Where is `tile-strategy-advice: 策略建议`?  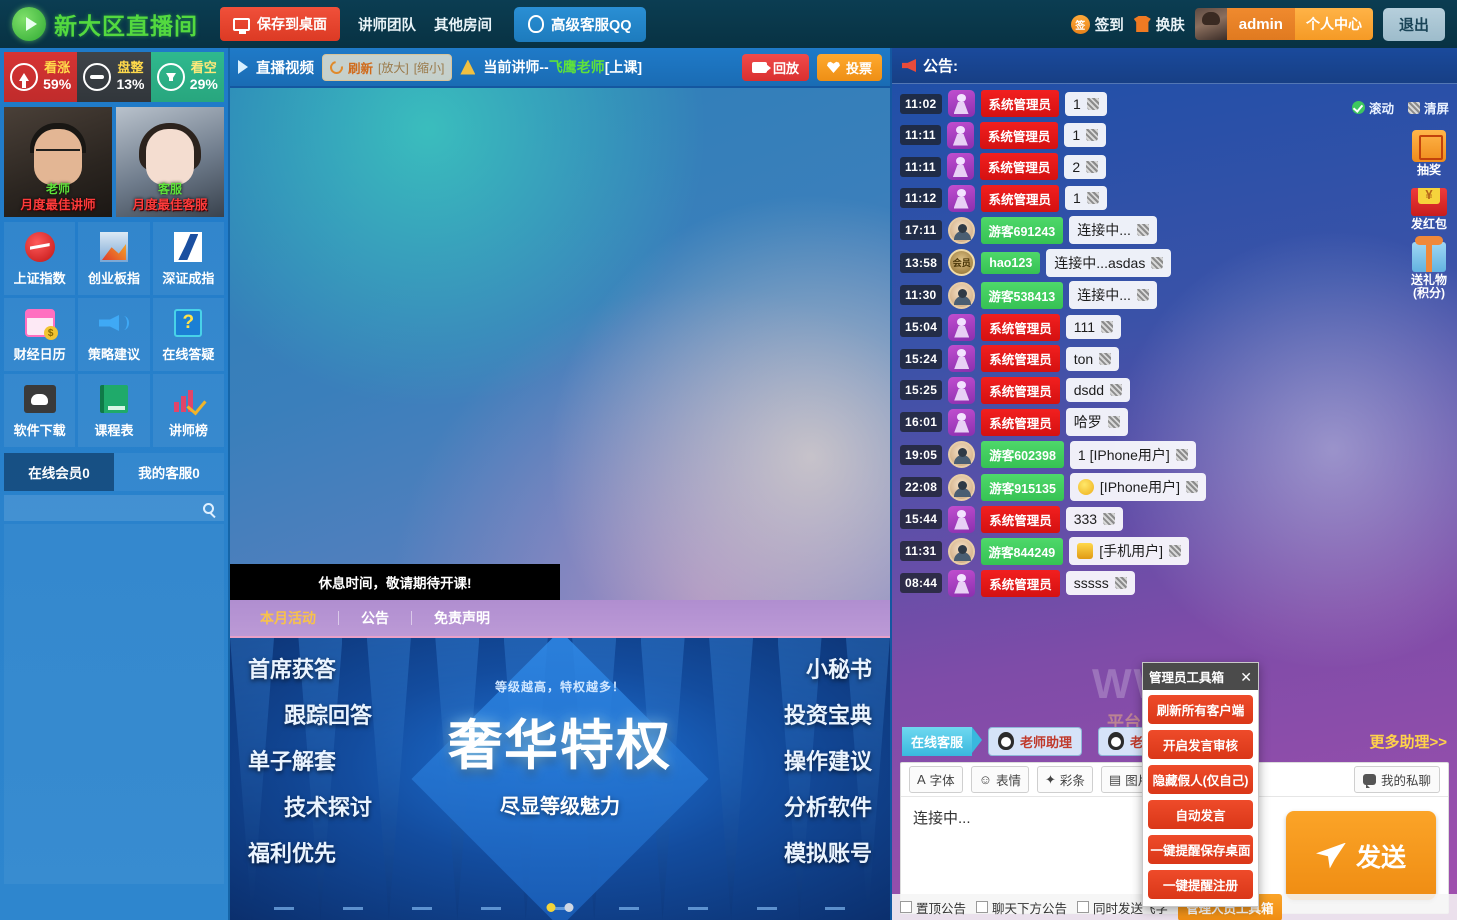 tile-strategy-advice: 策略建议 is located at coordinates (114, 334).